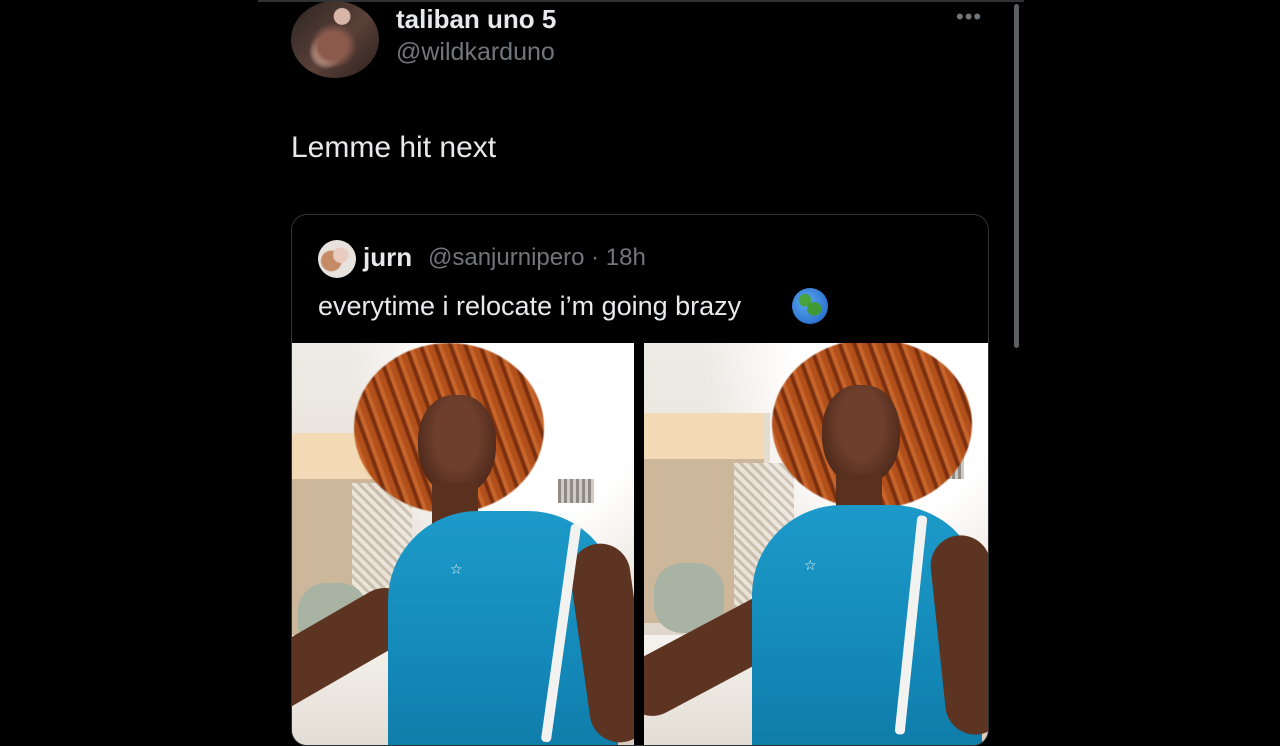 The height and width of the screenshot is (746, 1280). I want to click on author-handle: @wildkarduno, so click(475, 52).